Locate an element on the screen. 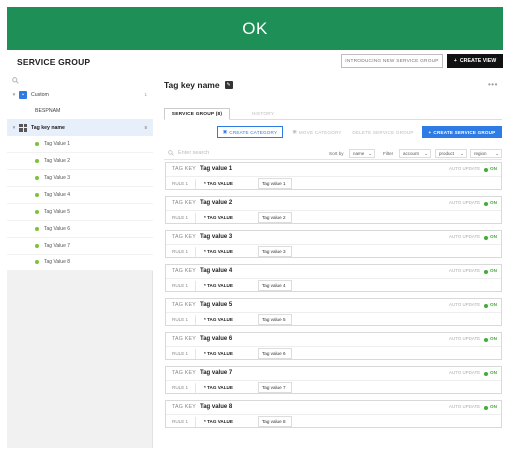 This screenshot has width=510, height=453. sidebar-item-label: Tag Value 3 is located at coordinates (57, 178).